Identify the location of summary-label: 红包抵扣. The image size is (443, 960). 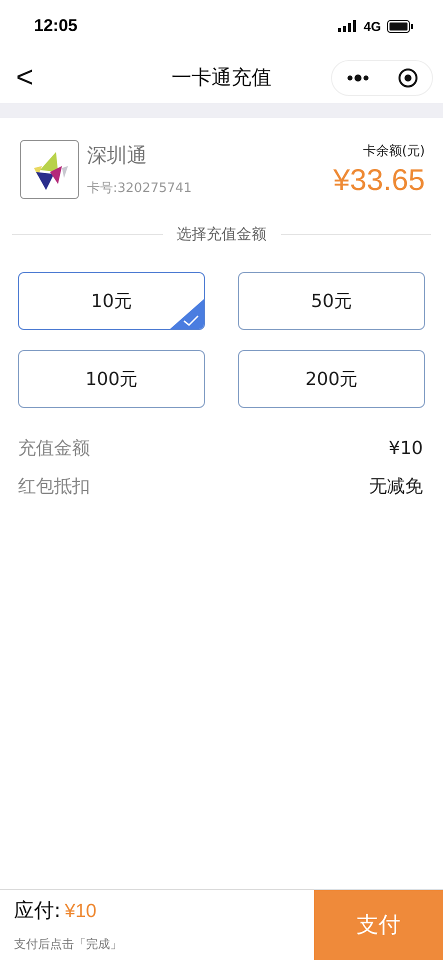
(54, 486).